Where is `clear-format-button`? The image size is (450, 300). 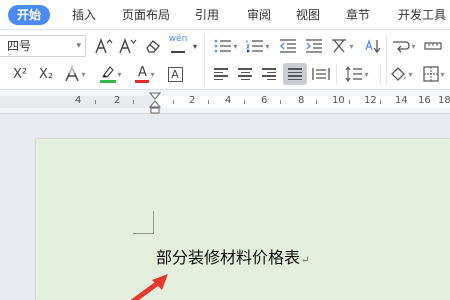
clear-format-button is located at coordinates (153, 46).